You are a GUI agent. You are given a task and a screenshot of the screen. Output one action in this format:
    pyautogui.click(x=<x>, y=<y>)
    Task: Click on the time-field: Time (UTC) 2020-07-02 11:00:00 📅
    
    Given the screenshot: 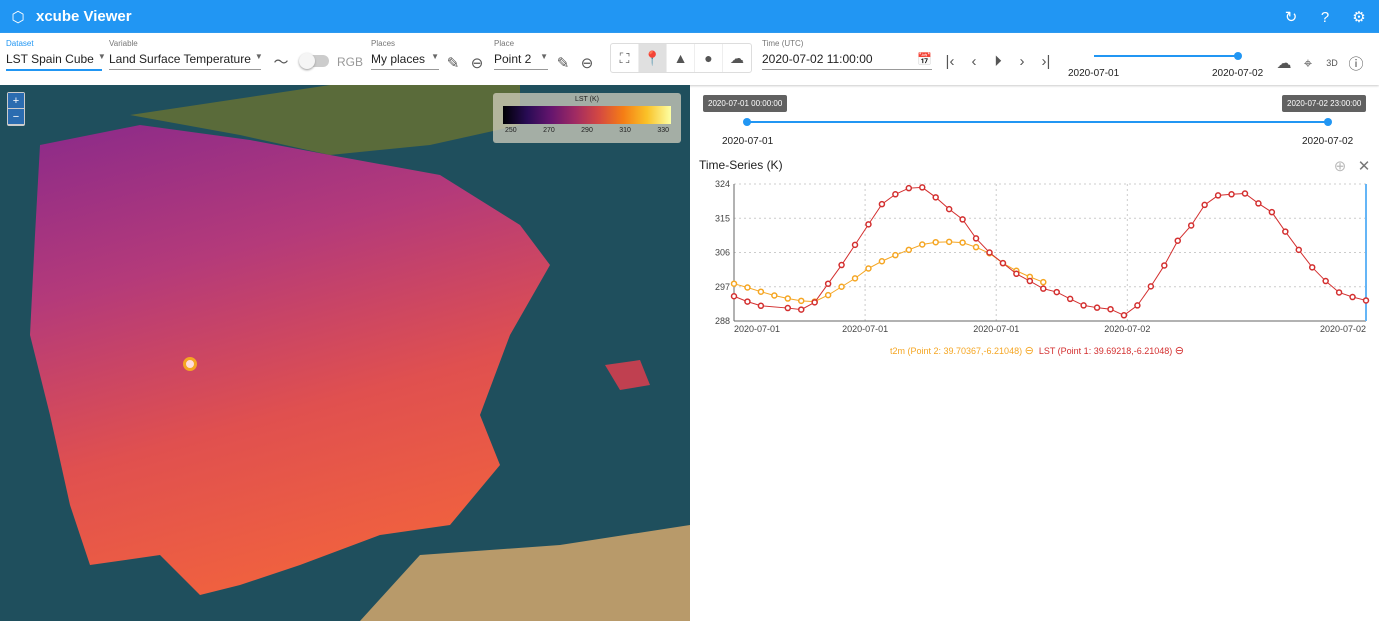 What is the action you would take?
    pyautogui.click(x=847, y=54)
    